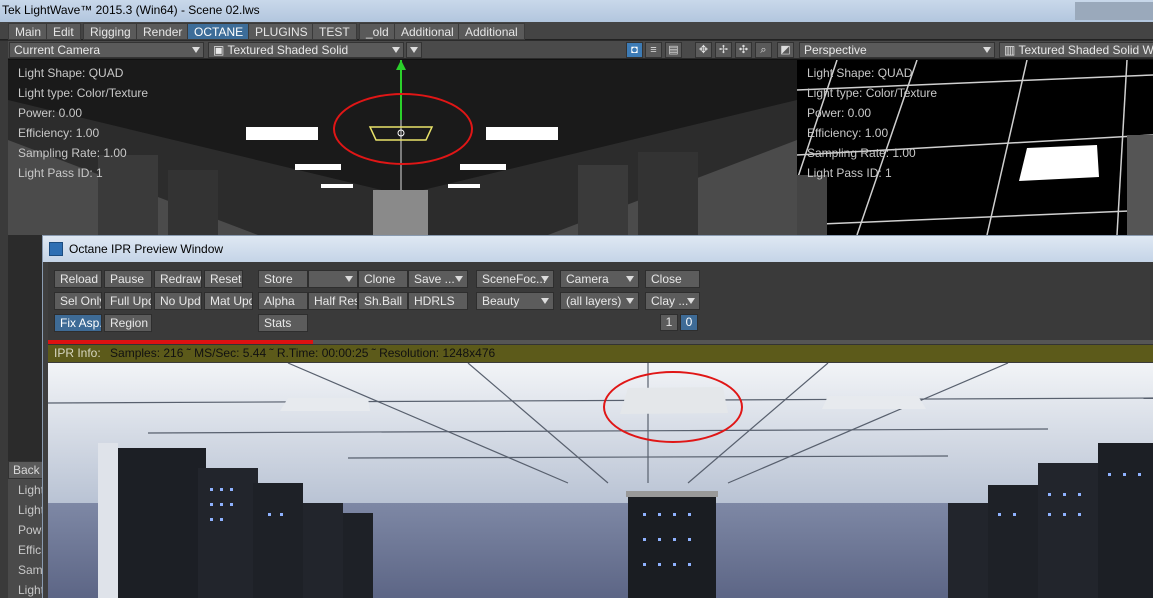 The image size is (1153, 598). What do you see at coordinates (383, 301) in the screenshot?
I see `shader-ball-button: Sh.Ball` at bounding box center [383, 301].